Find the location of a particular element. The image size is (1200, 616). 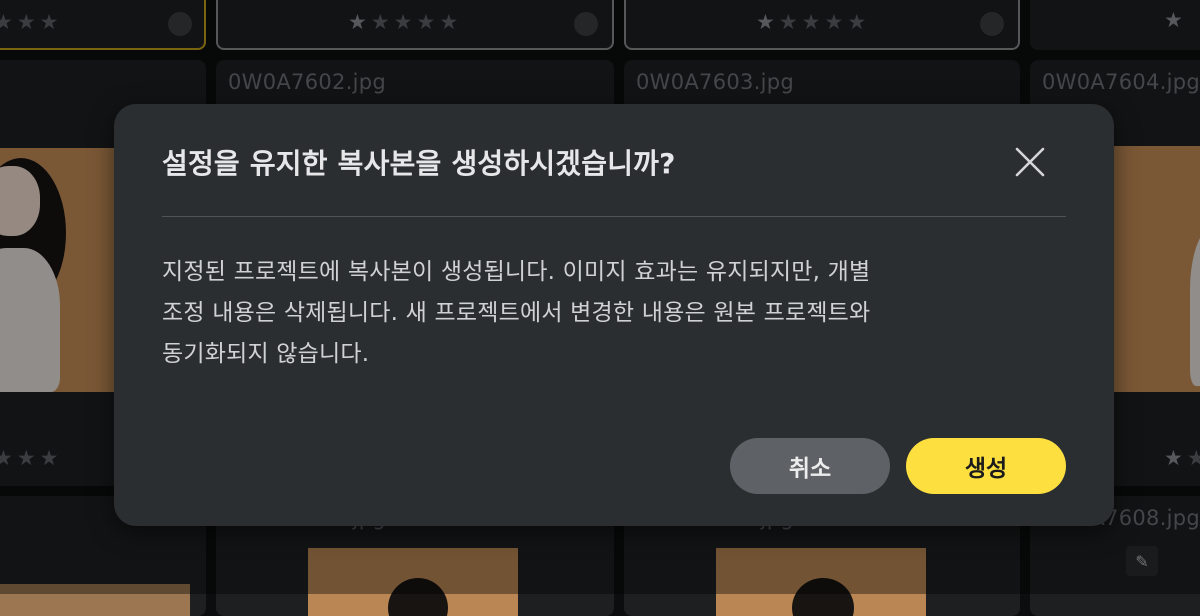

dialog-divider is located at coordinates (614, 216).